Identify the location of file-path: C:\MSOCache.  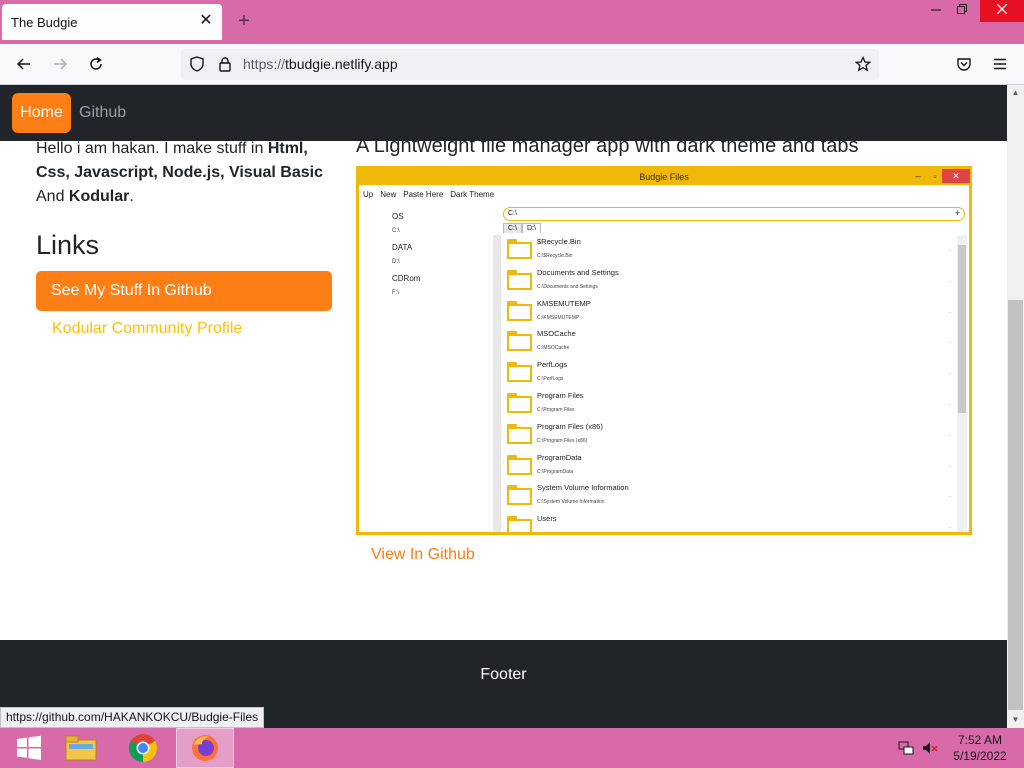
(553, 348).